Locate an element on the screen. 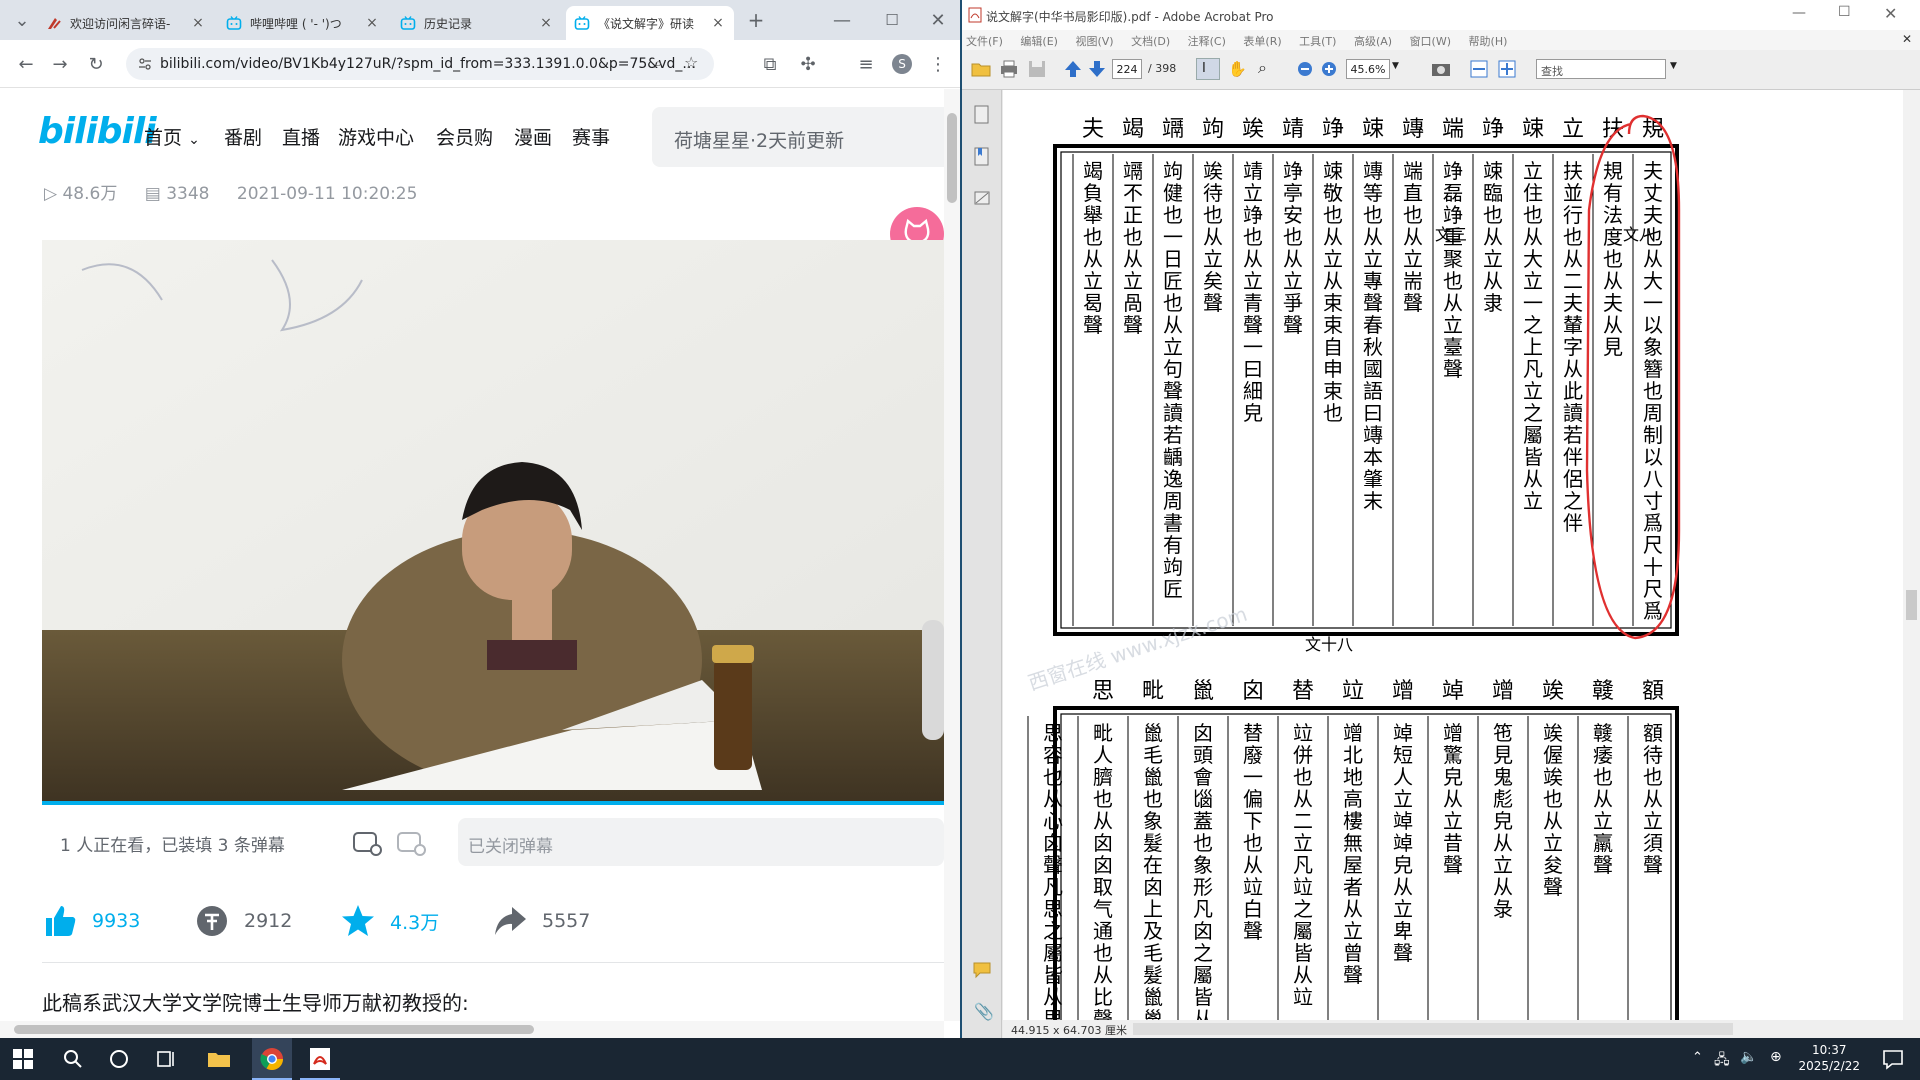  attachments-panel-icon: 📎 is located at coordinates (984, 1011).